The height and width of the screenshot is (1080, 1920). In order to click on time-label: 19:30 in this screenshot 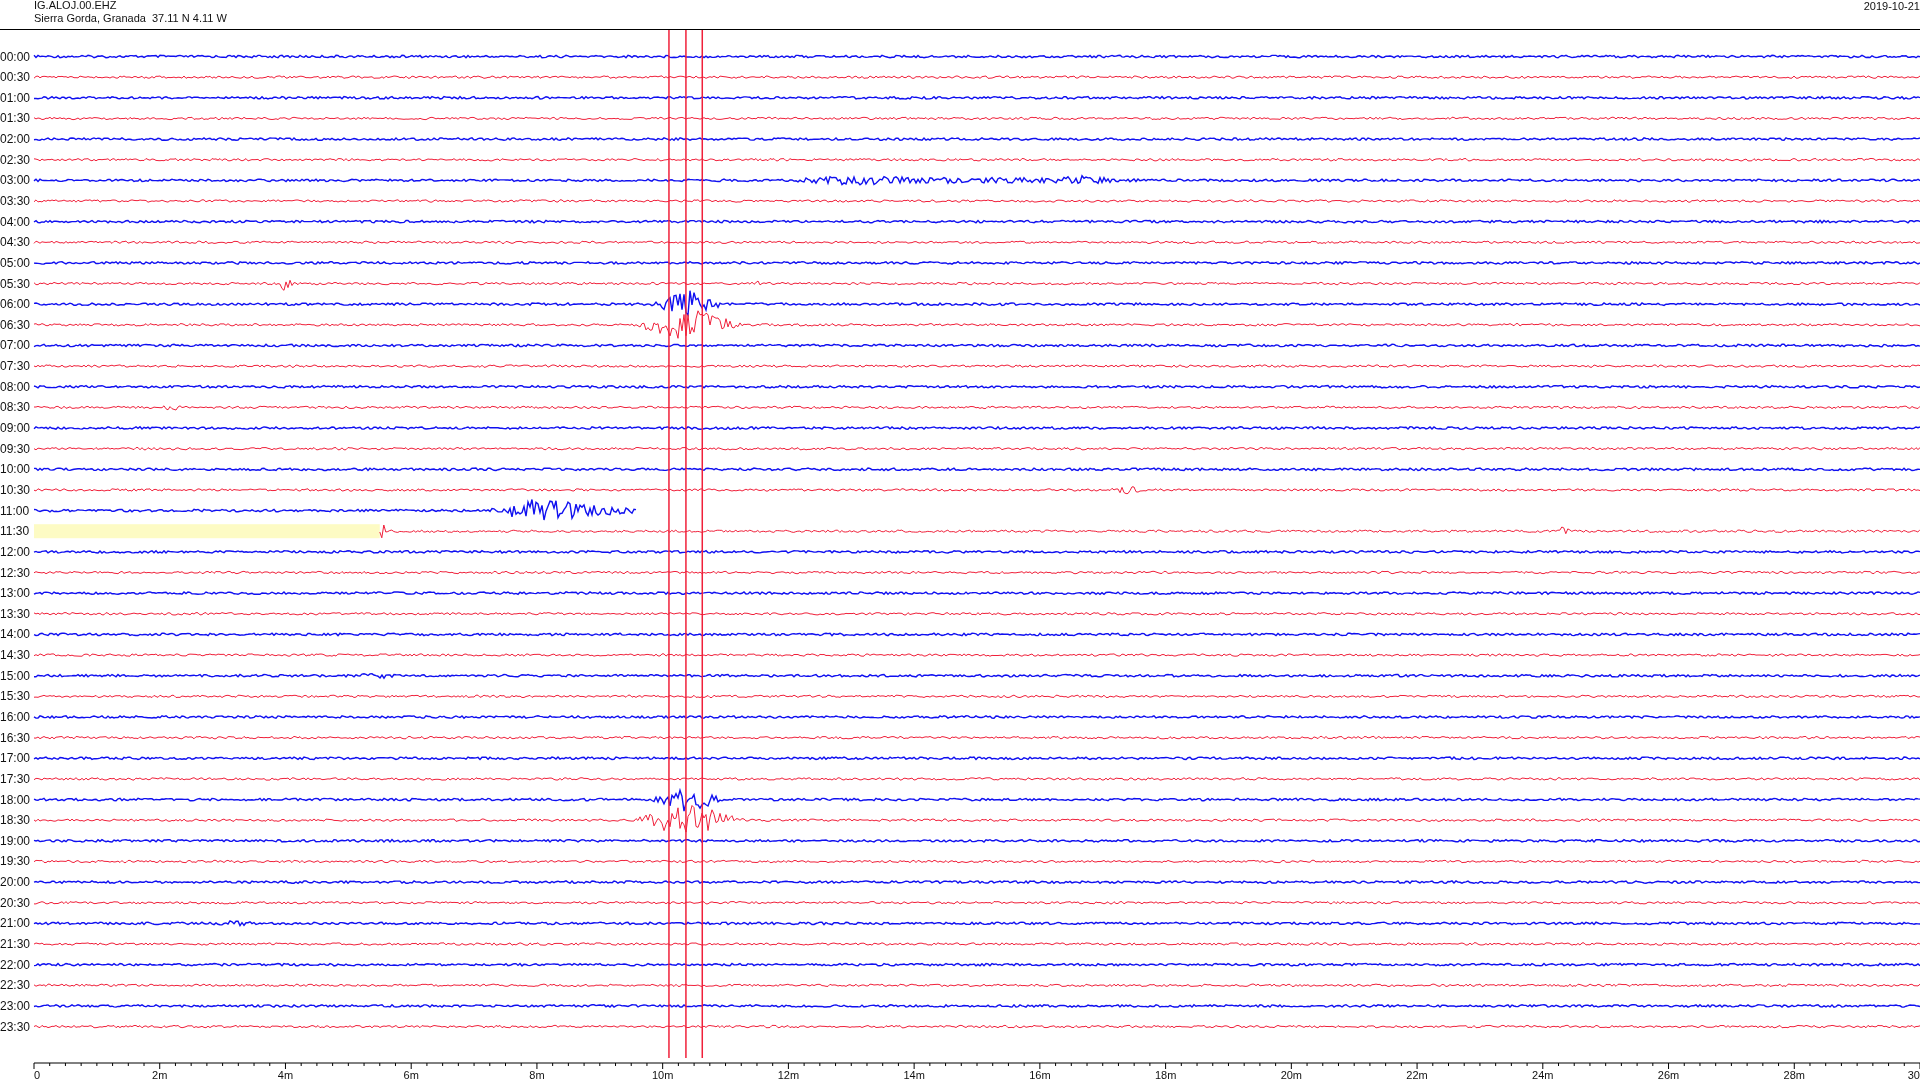, I will do `click(15, 861)`.